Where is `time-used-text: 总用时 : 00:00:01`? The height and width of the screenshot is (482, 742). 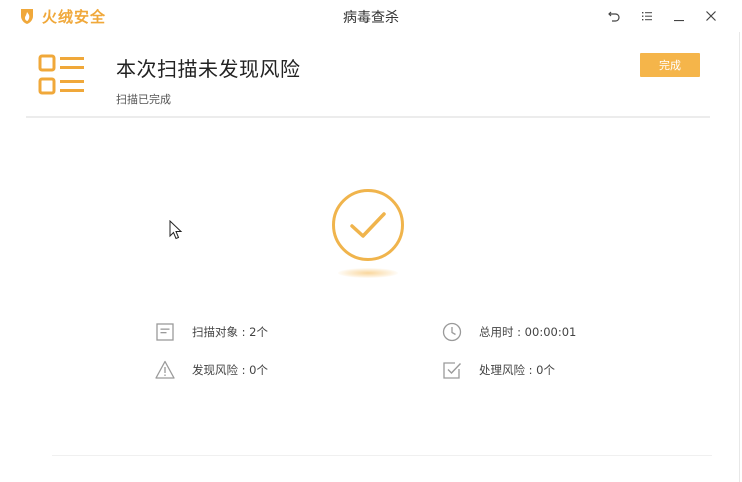
time-used-text: 总用时 : 00:00:01 is located at coordinates (528, 332).